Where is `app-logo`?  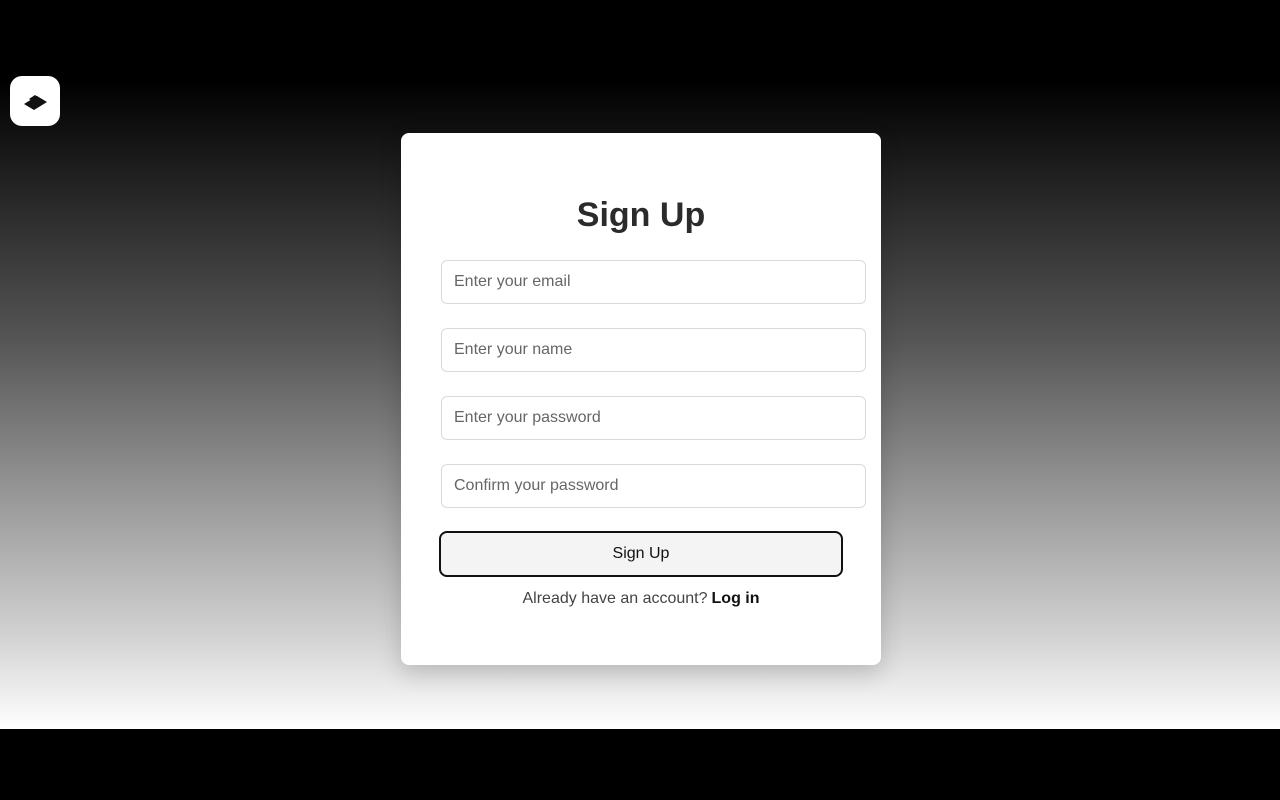 app-logo is located at coordinates (35, 101).